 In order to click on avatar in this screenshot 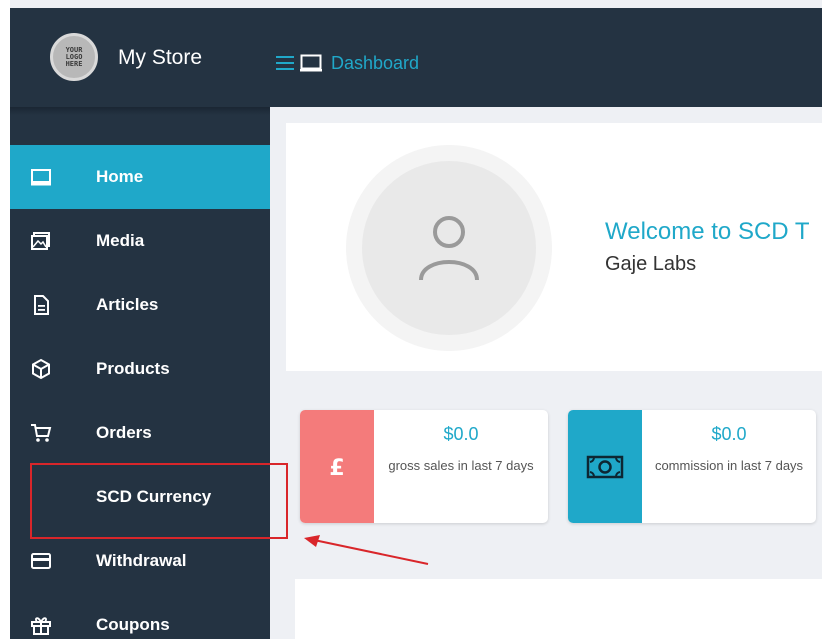, I will do `click(449, 248)`.